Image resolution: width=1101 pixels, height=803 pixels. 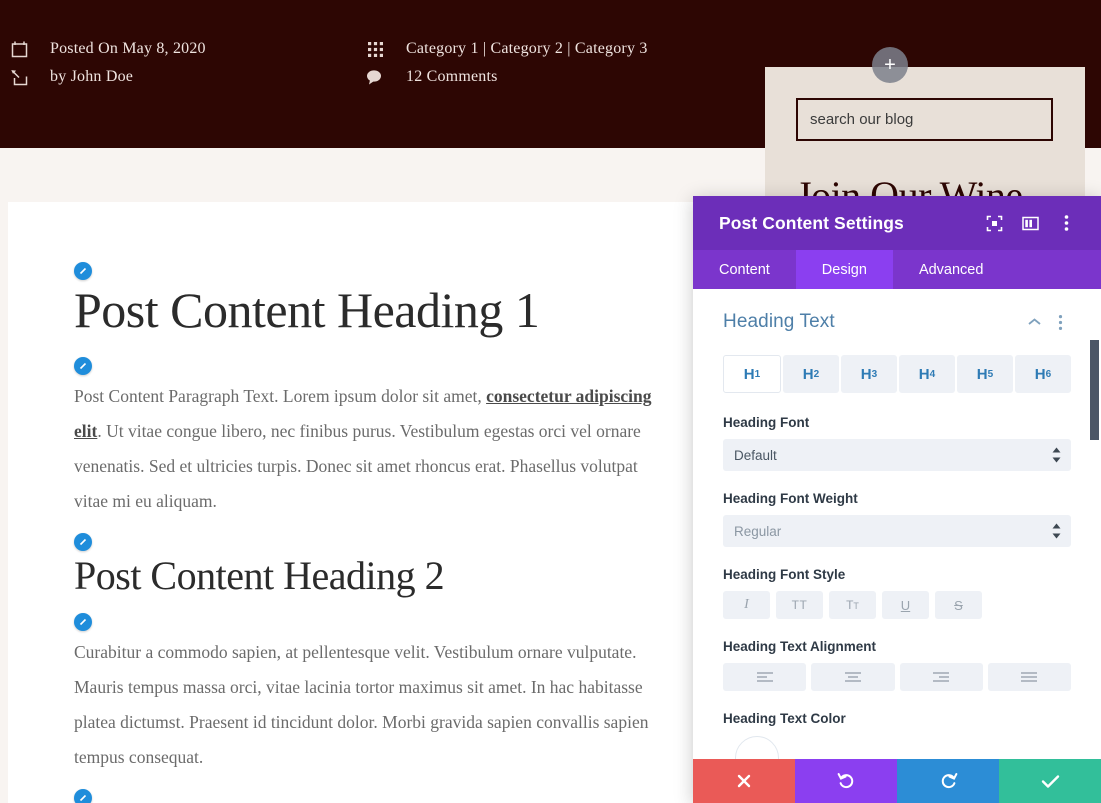 I want to click on align-right-icon, so click(x=941, y=677).